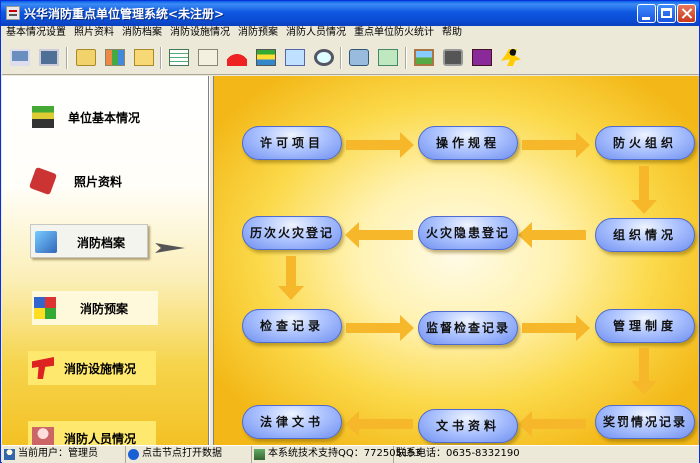 This screenshot has height=463, width=700. I want to click on monitor-icon, so click(49, 58).